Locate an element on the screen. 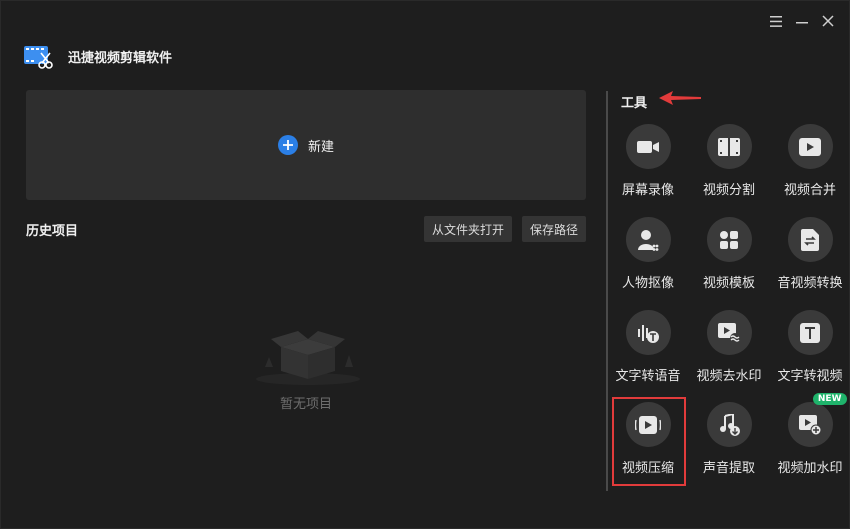 Image resolution: width=850 pixels, height=529 pixels. add-watermark-icon: NEW is located at coordinates (817, 420).